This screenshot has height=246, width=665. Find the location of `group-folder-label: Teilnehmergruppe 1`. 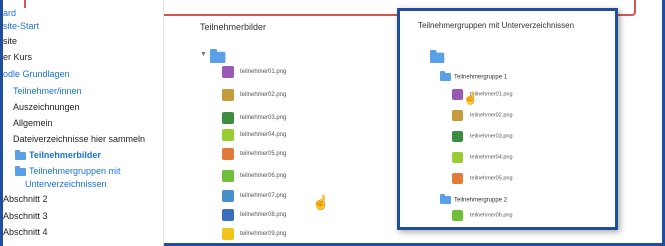

group-folder-label: Teilnehmergruppe 1 is located at coordinates (481, 77).